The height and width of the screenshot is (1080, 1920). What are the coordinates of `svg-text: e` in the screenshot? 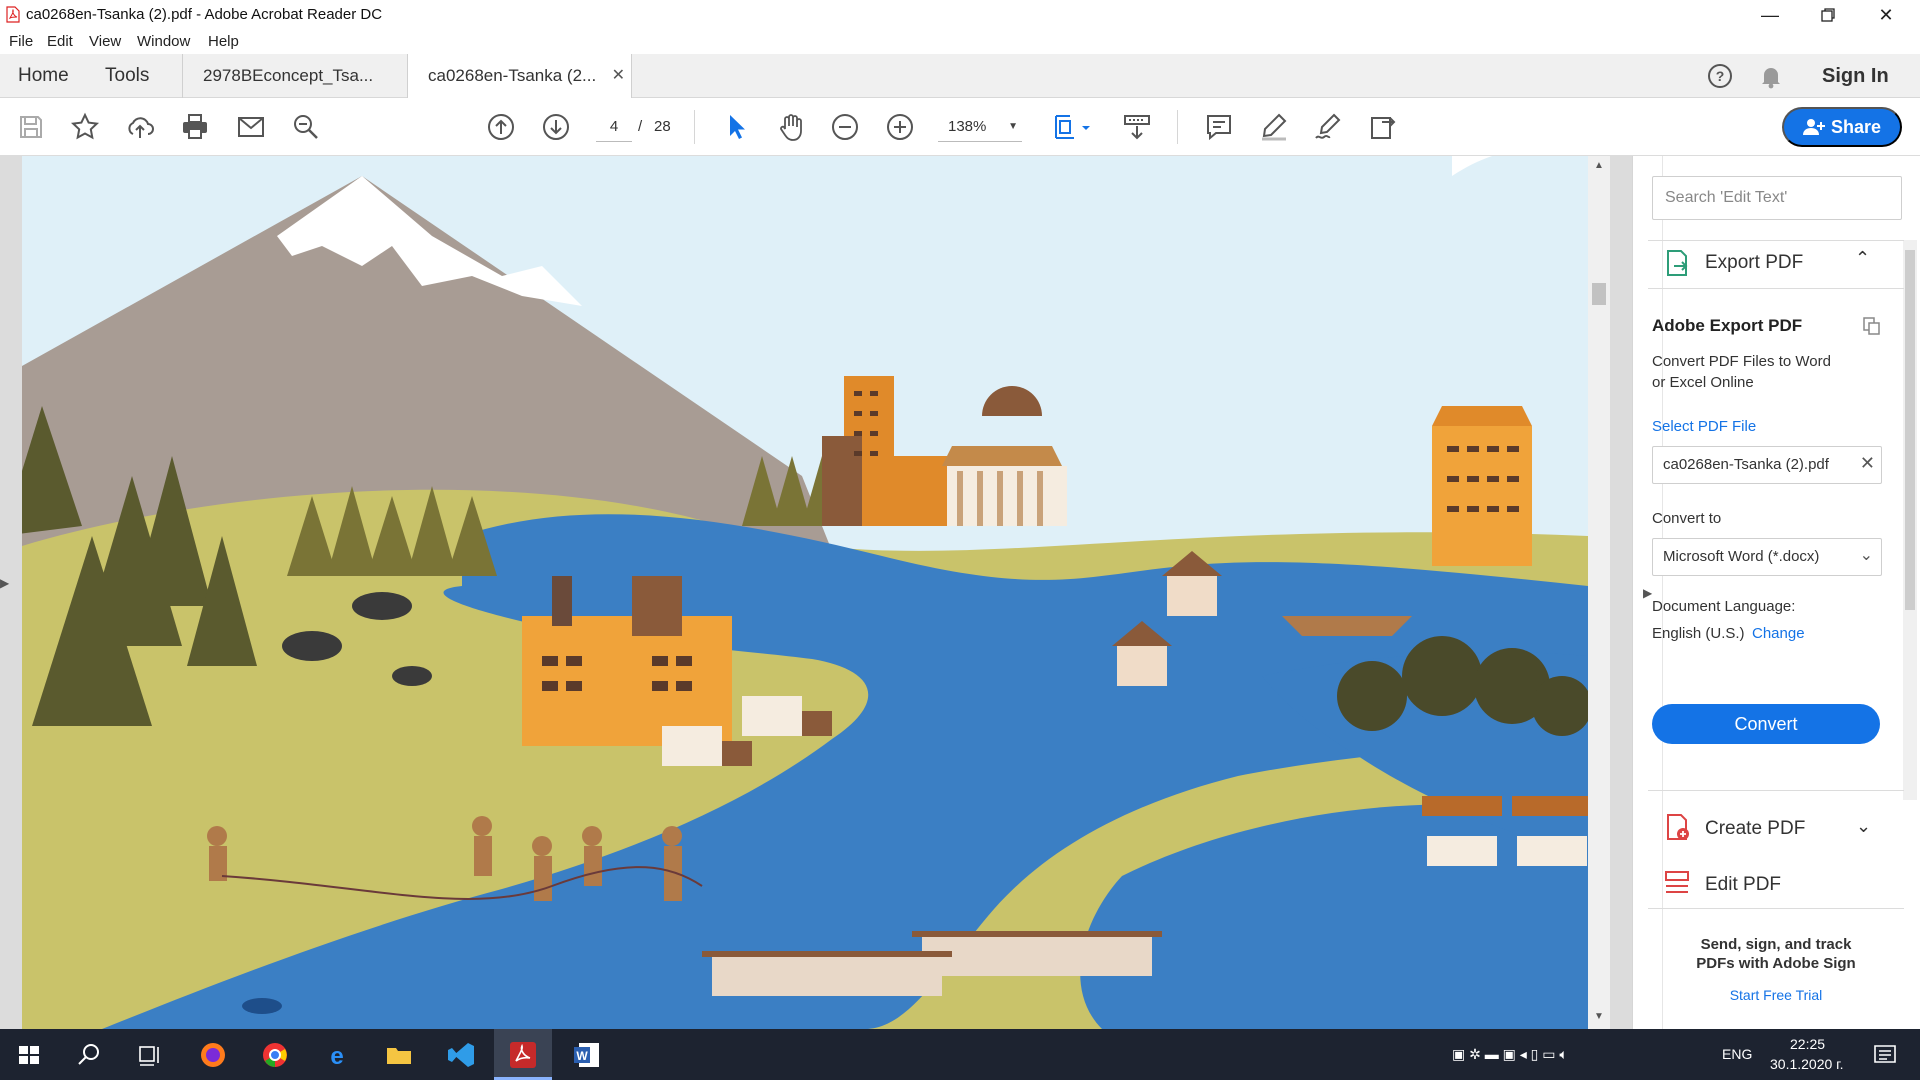 It's located at (336, 1056).